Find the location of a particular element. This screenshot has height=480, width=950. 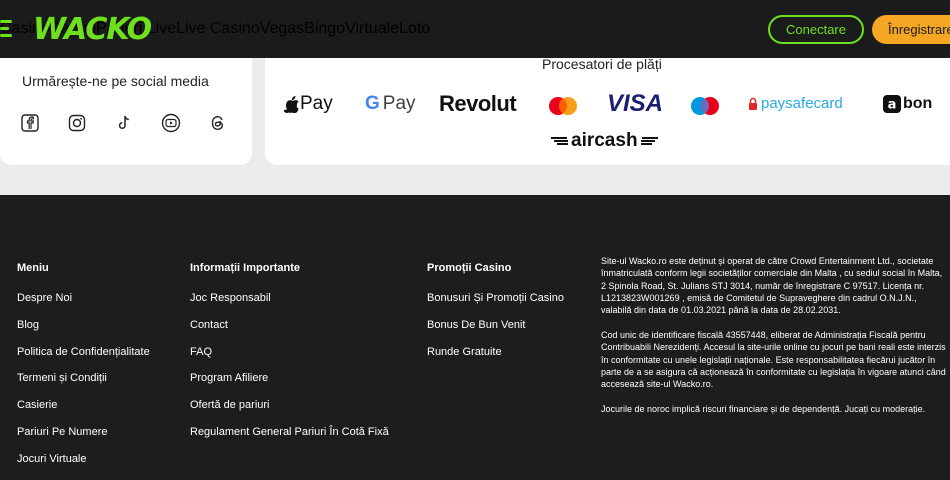

instagram-icon is located at coordinates (77, 123).